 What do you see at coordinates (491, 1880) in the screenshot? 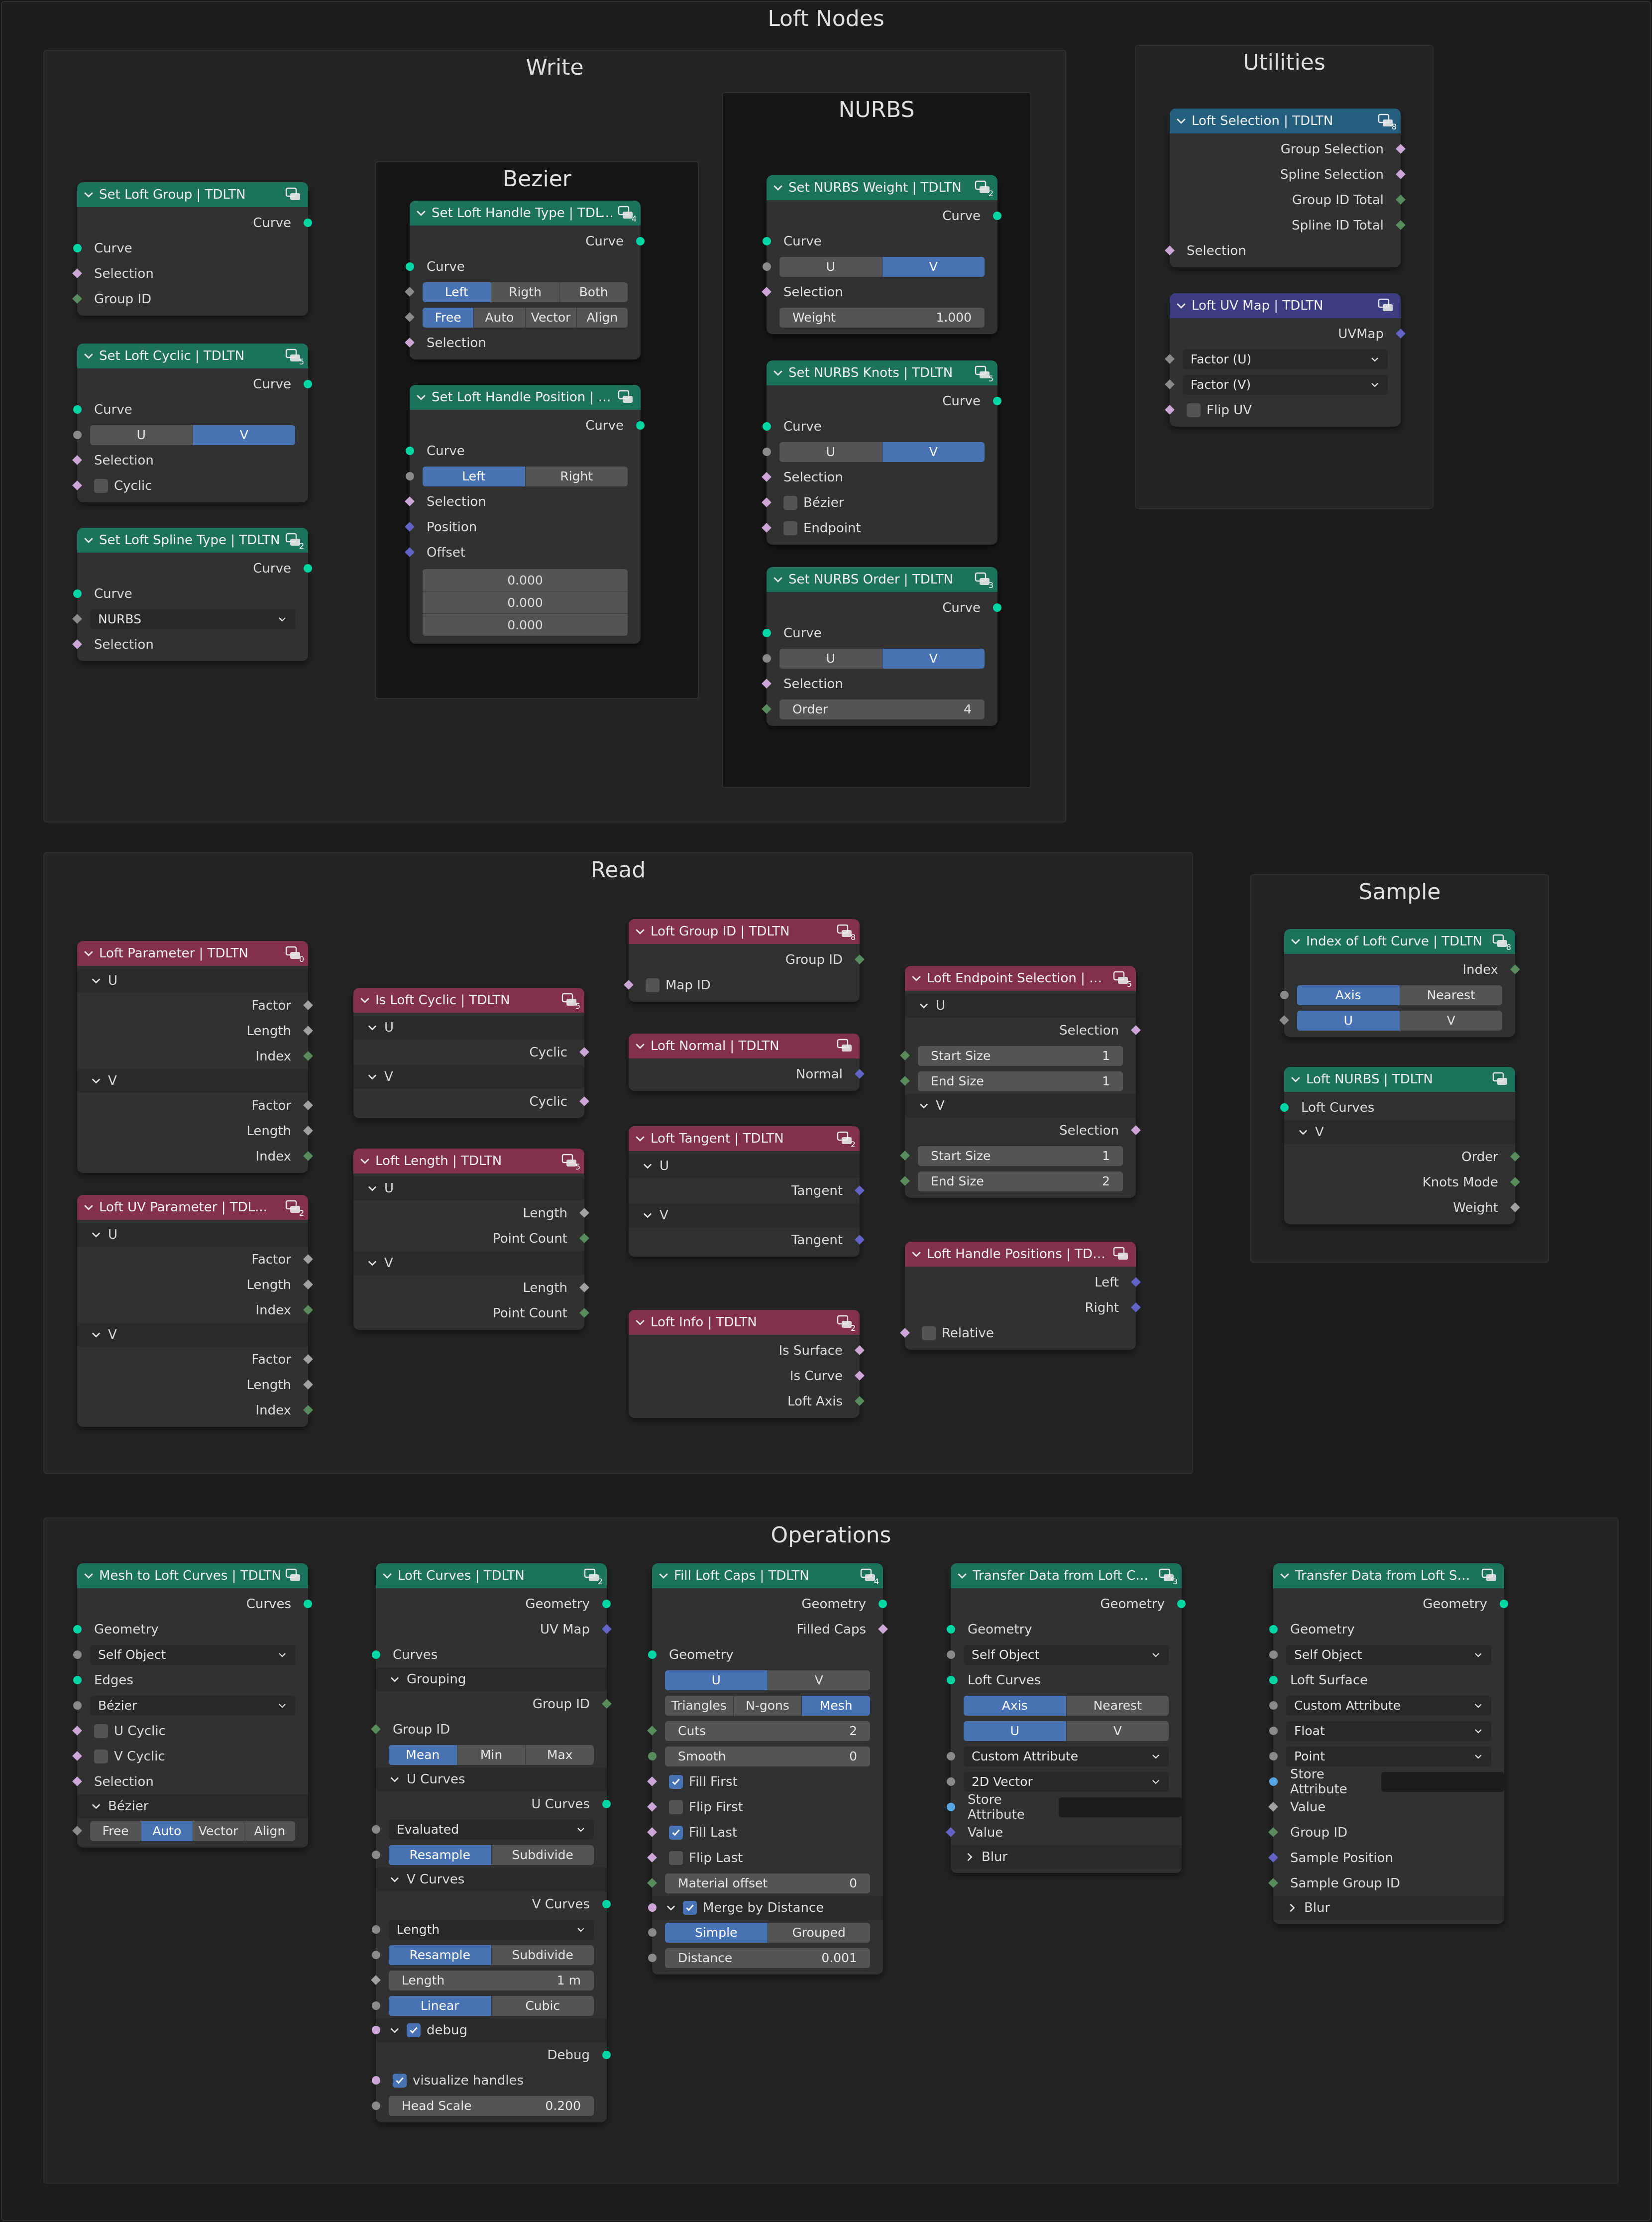
I see `panel-v-curves: V Curves` at bounding box center [491, 1880].